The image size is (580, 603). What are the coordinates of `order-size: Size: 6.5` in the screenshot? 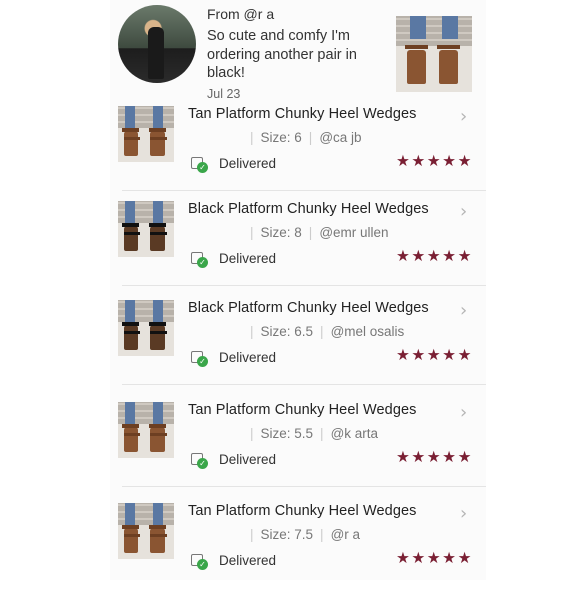 It's located at (287, 331).